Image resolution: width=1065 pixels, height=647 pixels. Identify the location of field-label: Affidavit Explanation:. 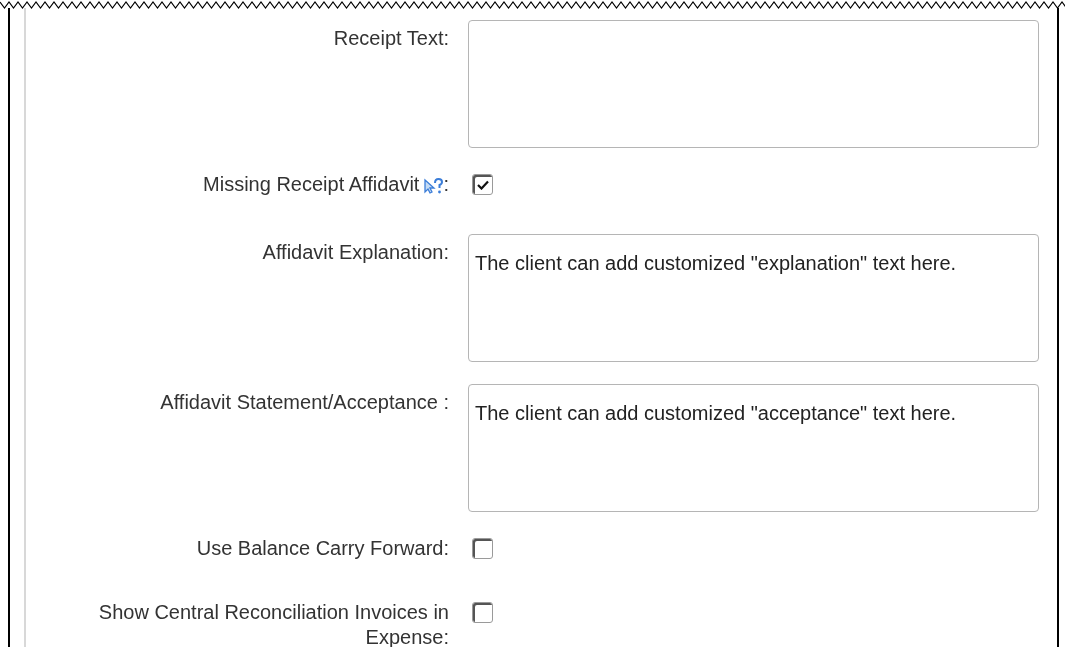
(355, 252).